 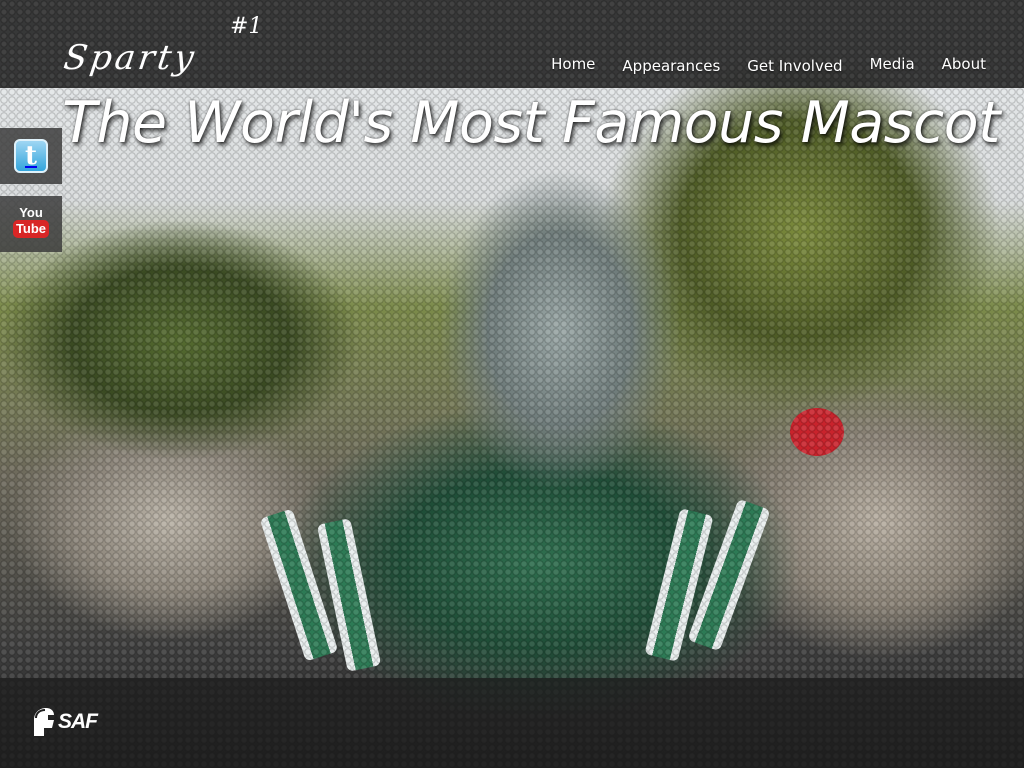 I want to click on youtube-icon: You Tube, so click(x=31, y=223).